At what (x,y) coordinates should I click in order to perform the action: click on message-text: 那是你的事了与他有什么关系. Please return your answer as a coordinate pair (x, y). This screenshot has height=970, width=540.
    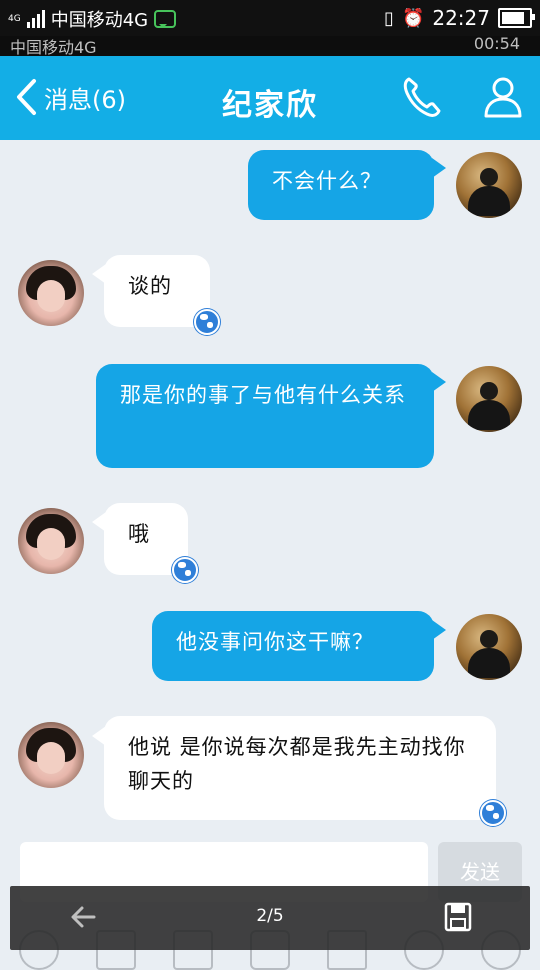
    Looking at the image, I should click on (263, 395).